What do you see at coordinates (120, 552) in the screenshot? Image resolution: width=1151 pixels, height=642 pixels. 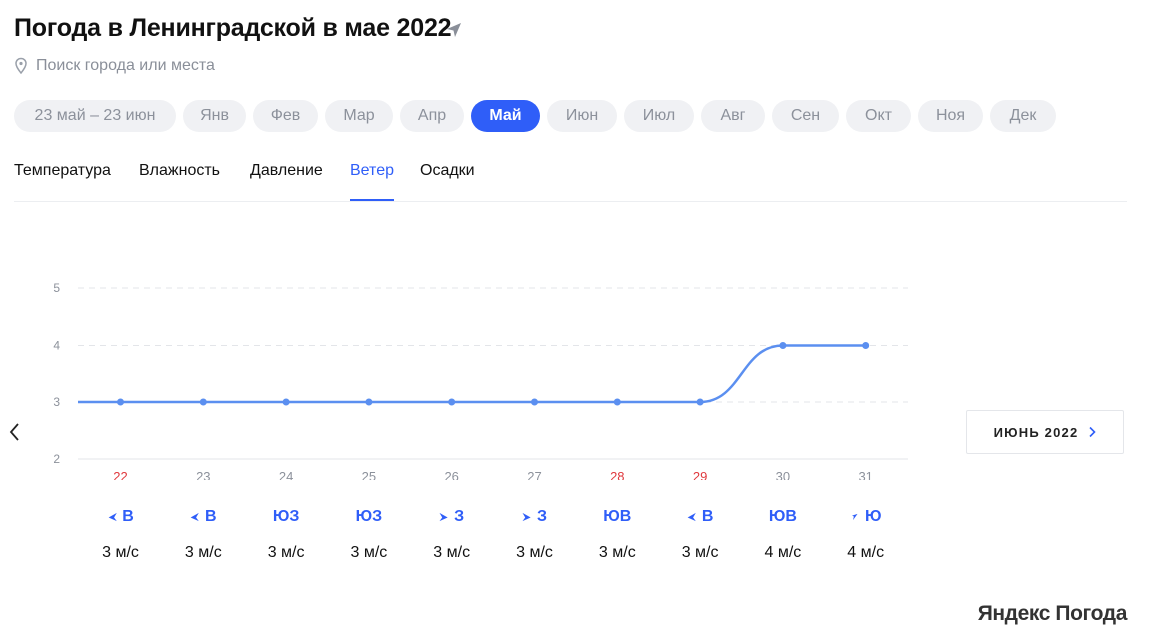 I see `wind-speed-0: 3 м/с` at bounding box center [120, 552].